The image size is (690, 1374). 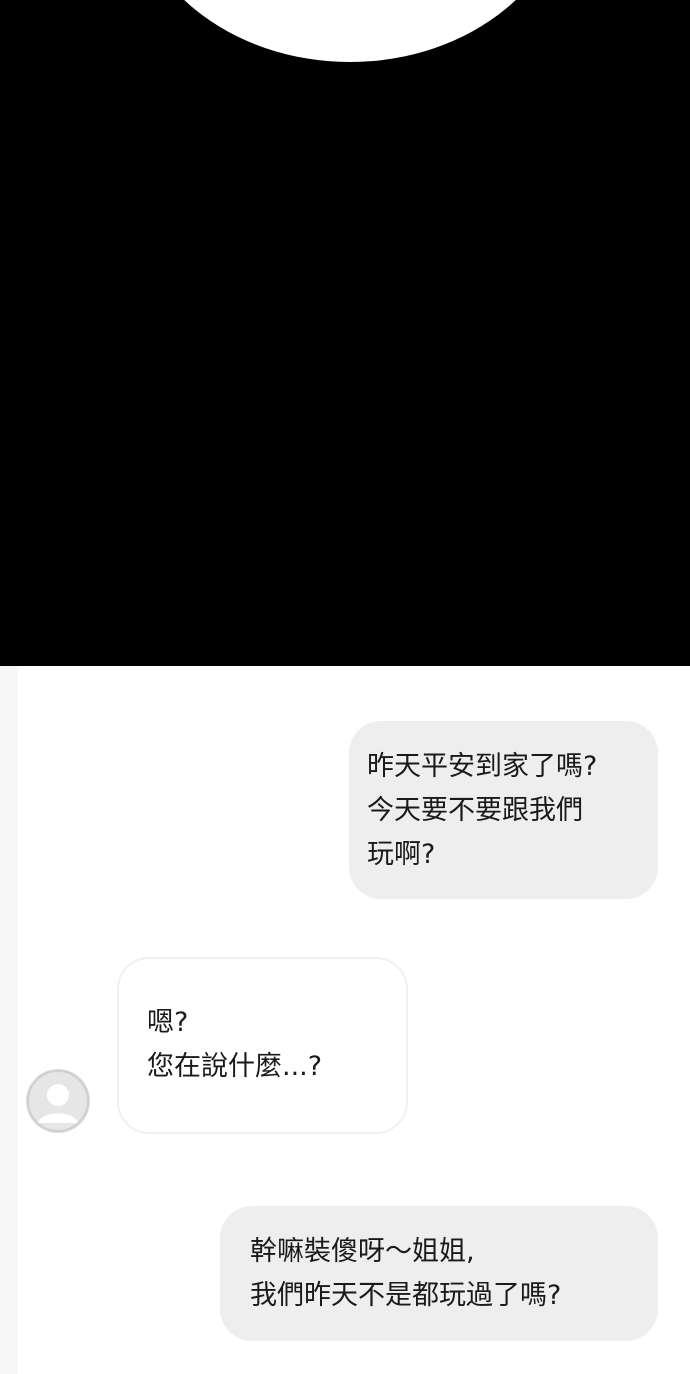 I want to click on white-arc-shape, so click(x=350, y=31).